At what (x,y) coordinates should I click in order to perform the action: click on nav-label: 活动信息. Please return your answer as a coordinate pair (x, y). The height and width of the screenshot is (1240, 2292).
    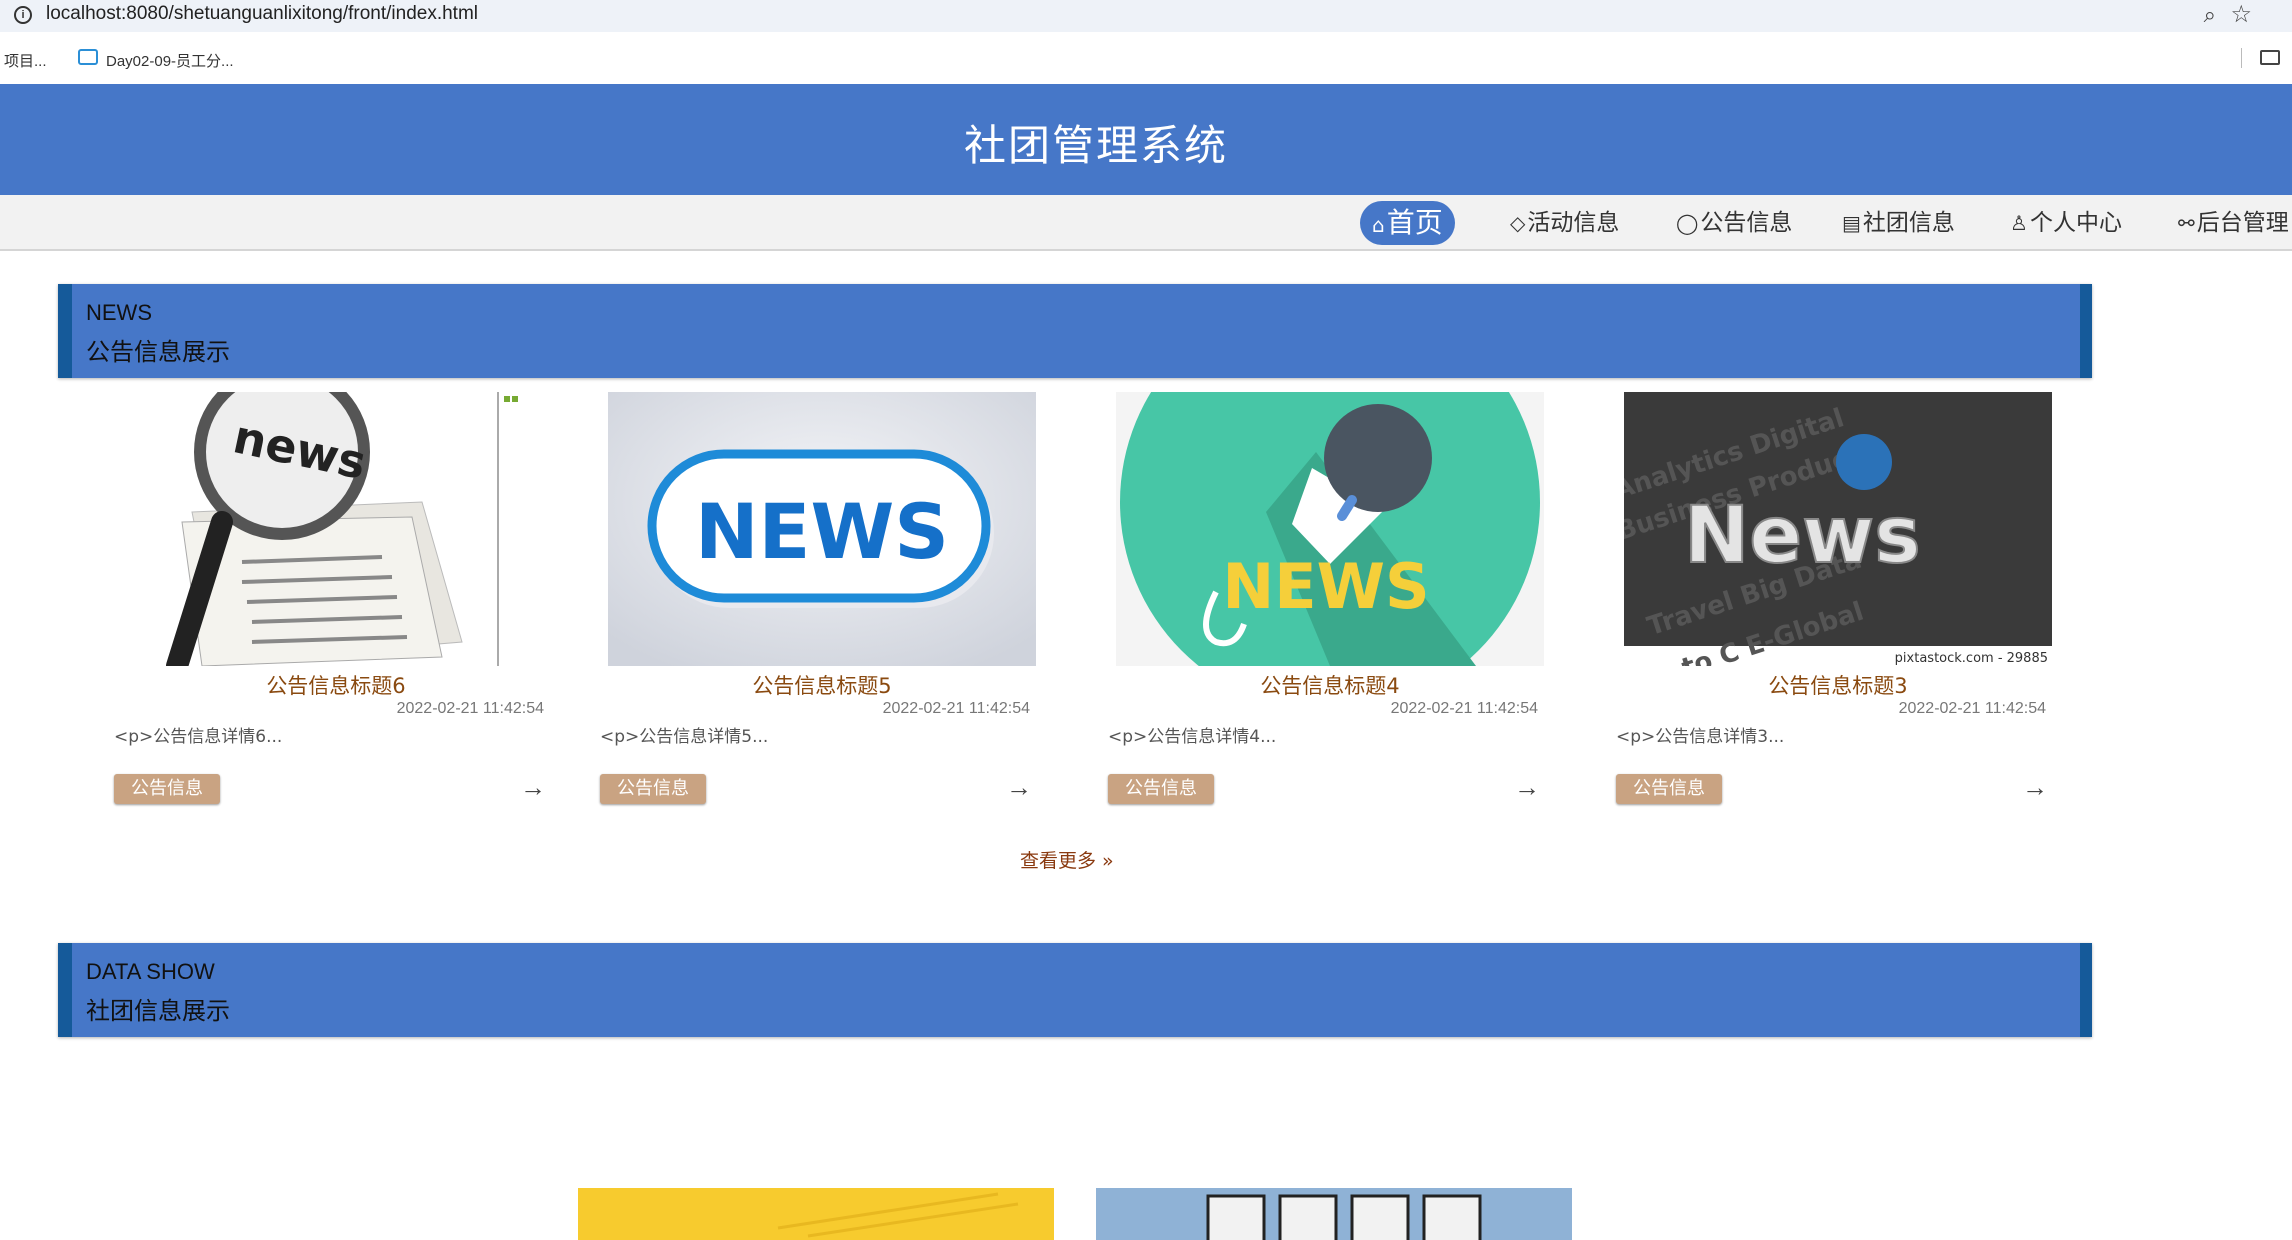
    Looking at the image, I should click on (1573, 223).